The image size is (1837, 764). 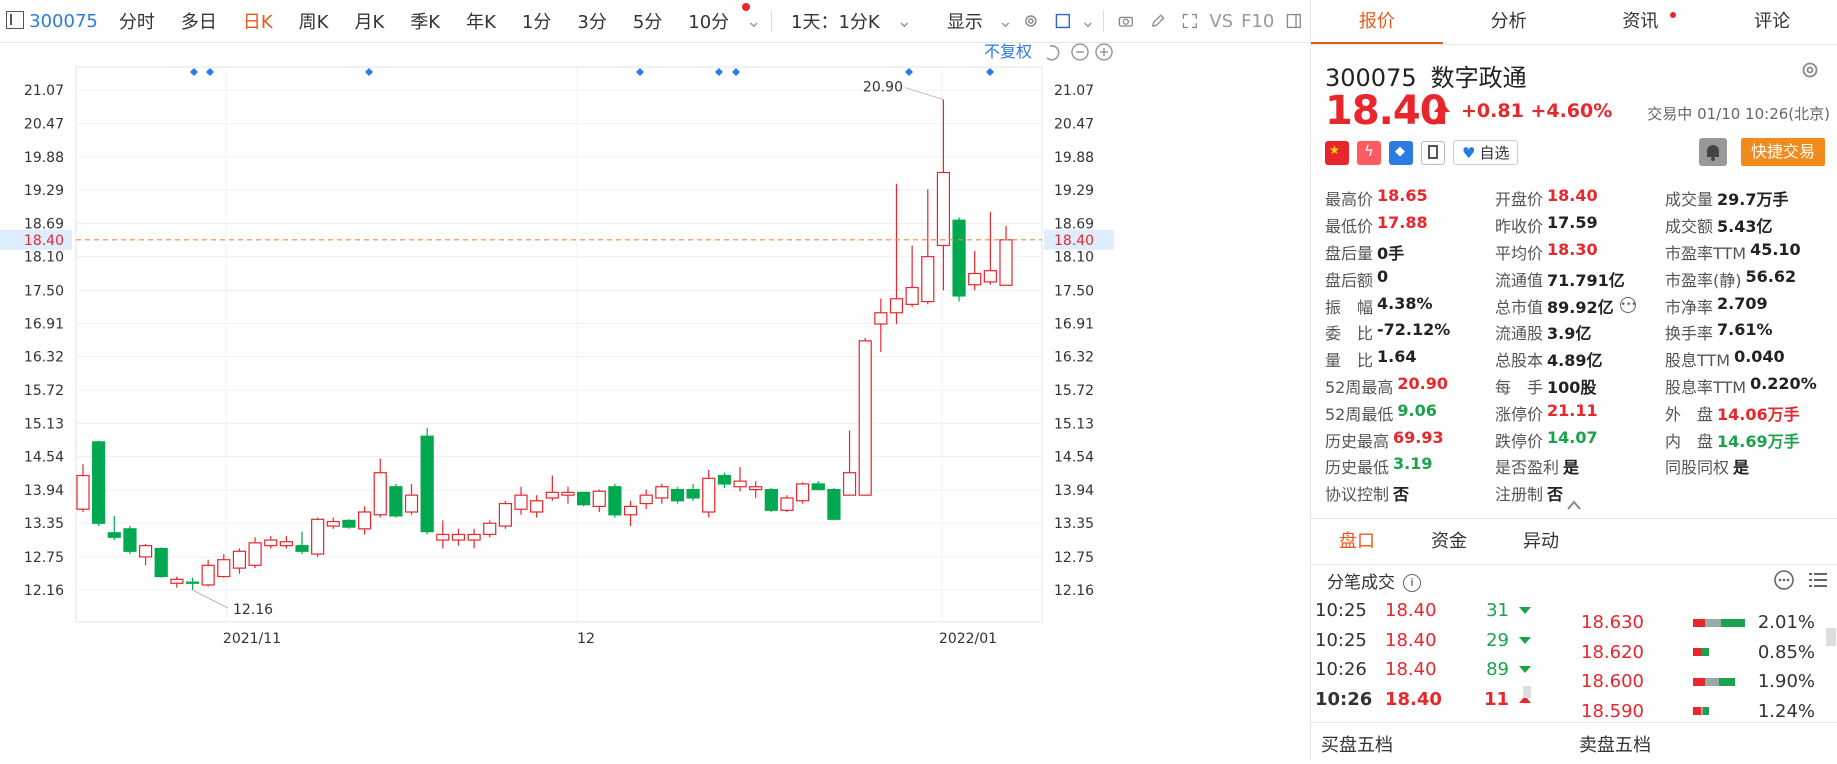 What do you see at coordinates (835, 21) in the screenshot?
I see `timeframe-select: 1天：1分K` at bounding box center [835, 21].